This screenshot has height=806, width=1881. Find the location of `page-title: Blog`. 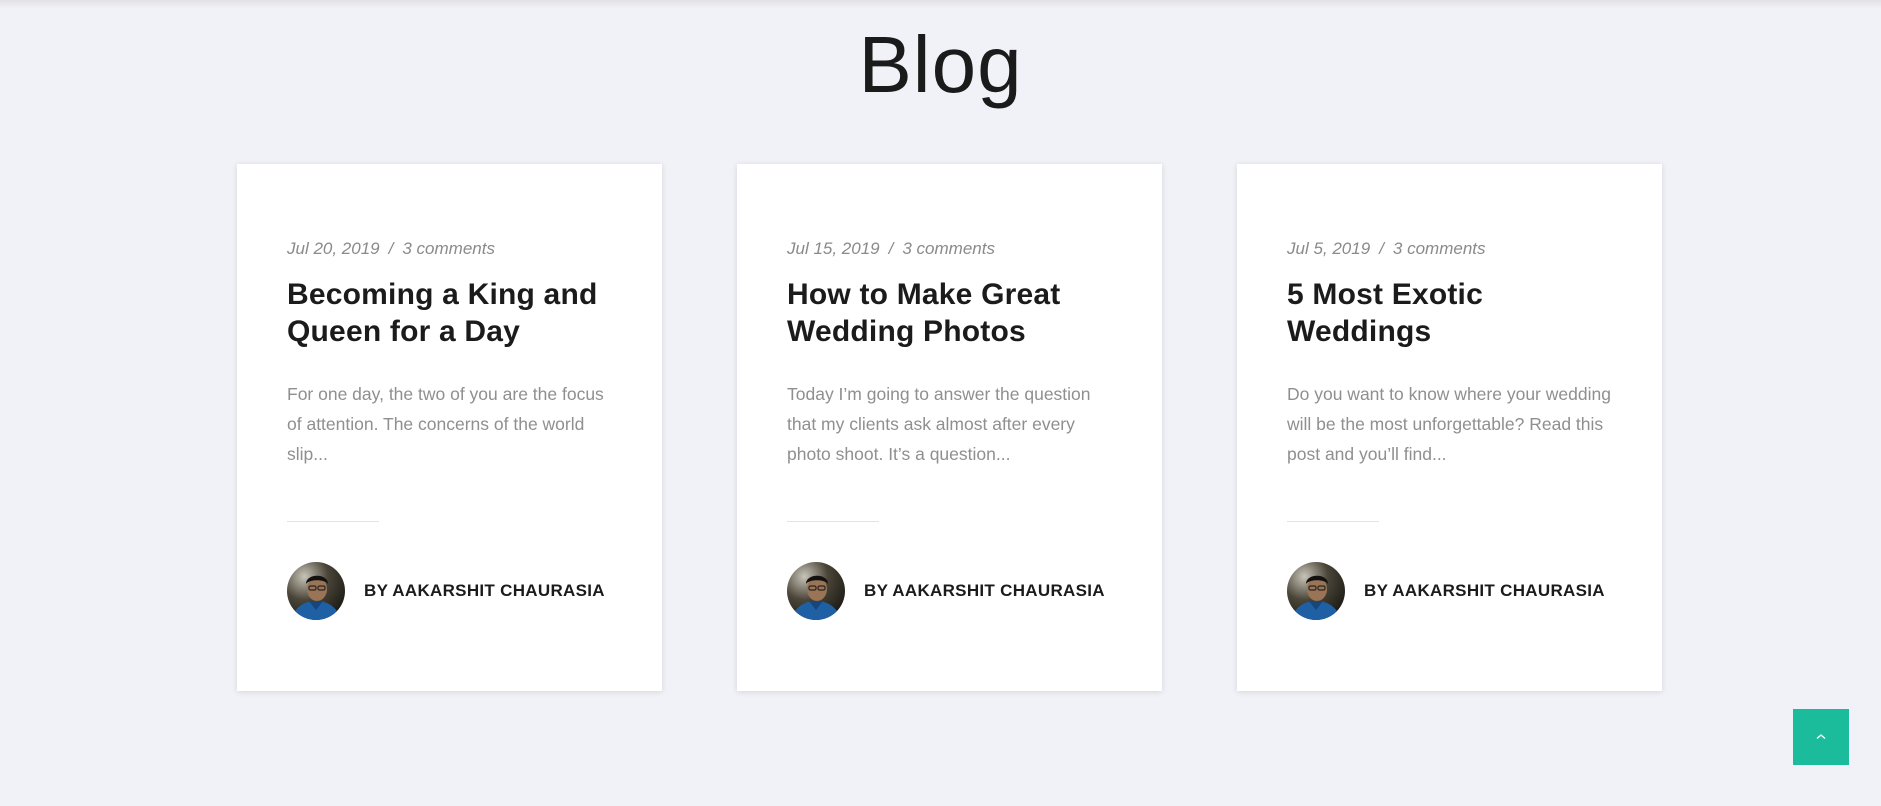

page-title: Blog is located at coordinates (940, 64).